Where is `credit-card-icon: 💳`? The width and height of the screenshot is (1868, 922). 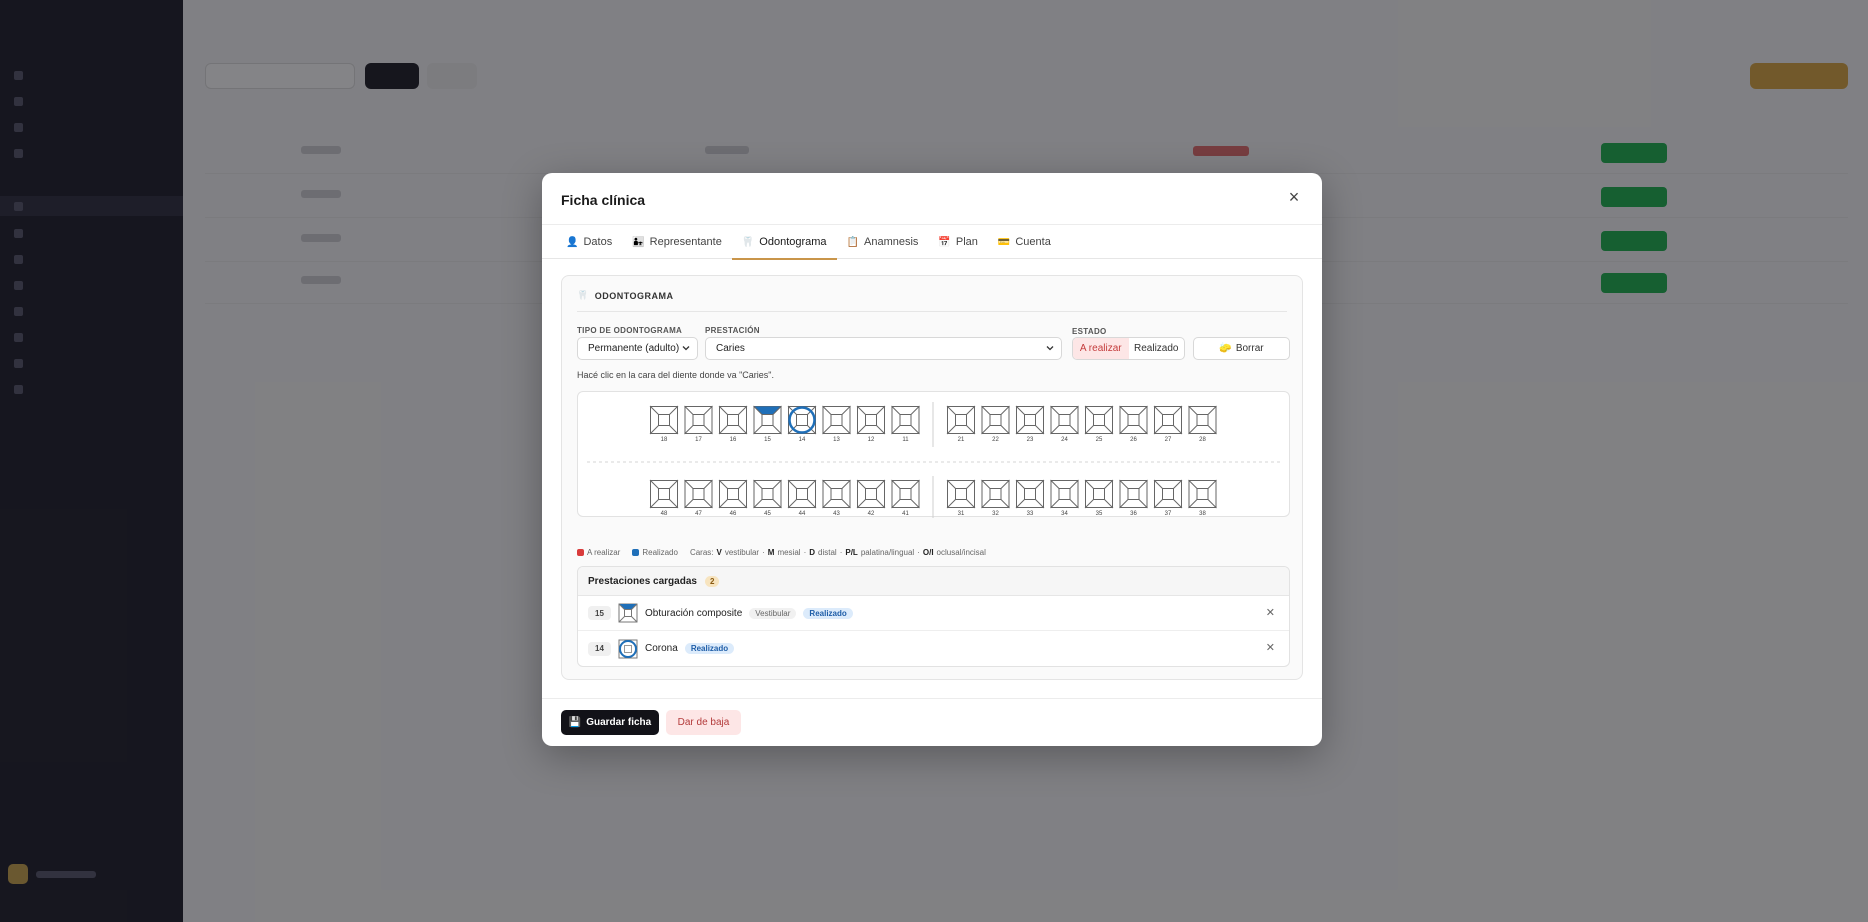
credit-card-icon: 💳 is located at coordinates (1004, 242).